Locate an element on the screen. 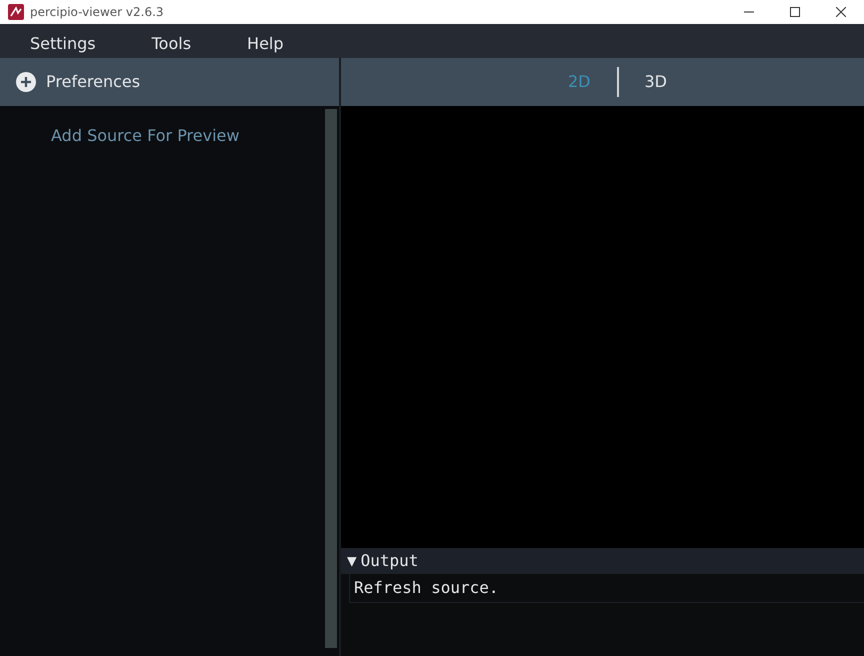  window-title: percipio-viewer v2.6.3 is located at coordinates (97, 12).